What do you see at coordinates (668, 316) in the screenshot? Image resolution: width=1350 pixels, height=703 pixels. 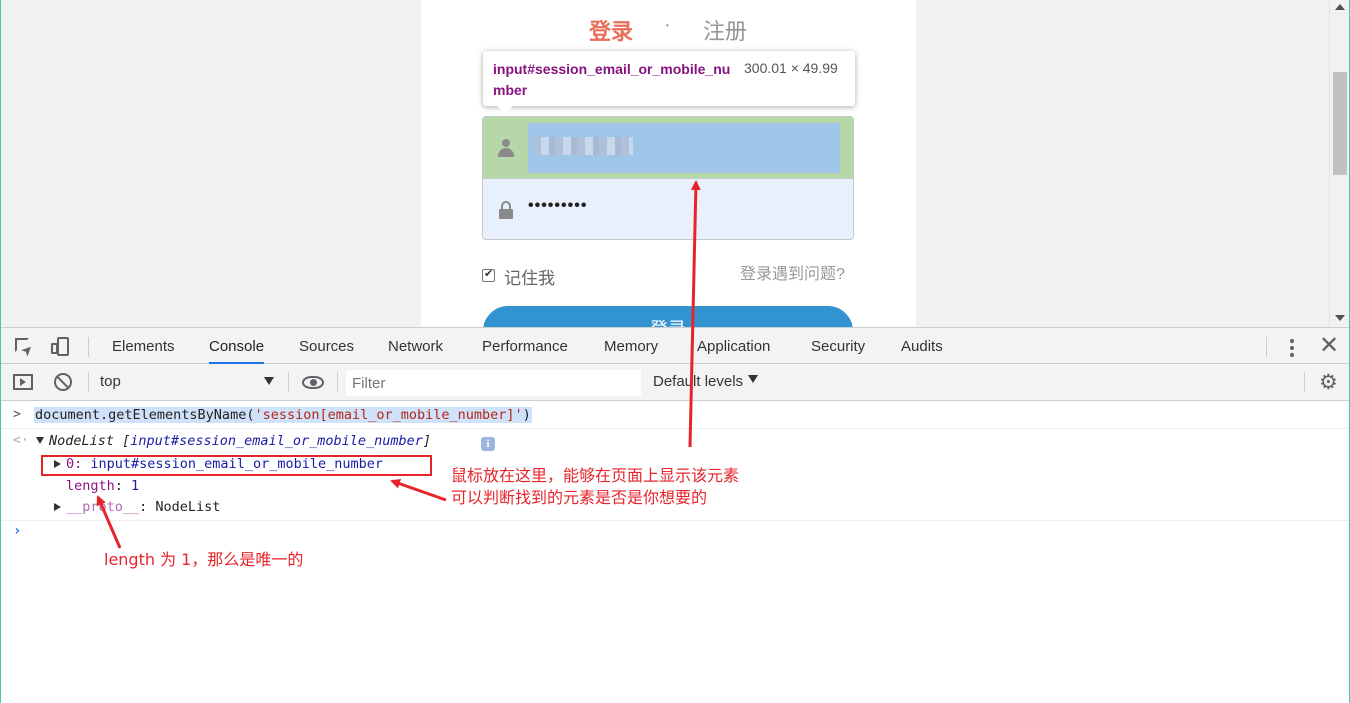 I see `login-button: 登录` at bounding box center [668, 316].